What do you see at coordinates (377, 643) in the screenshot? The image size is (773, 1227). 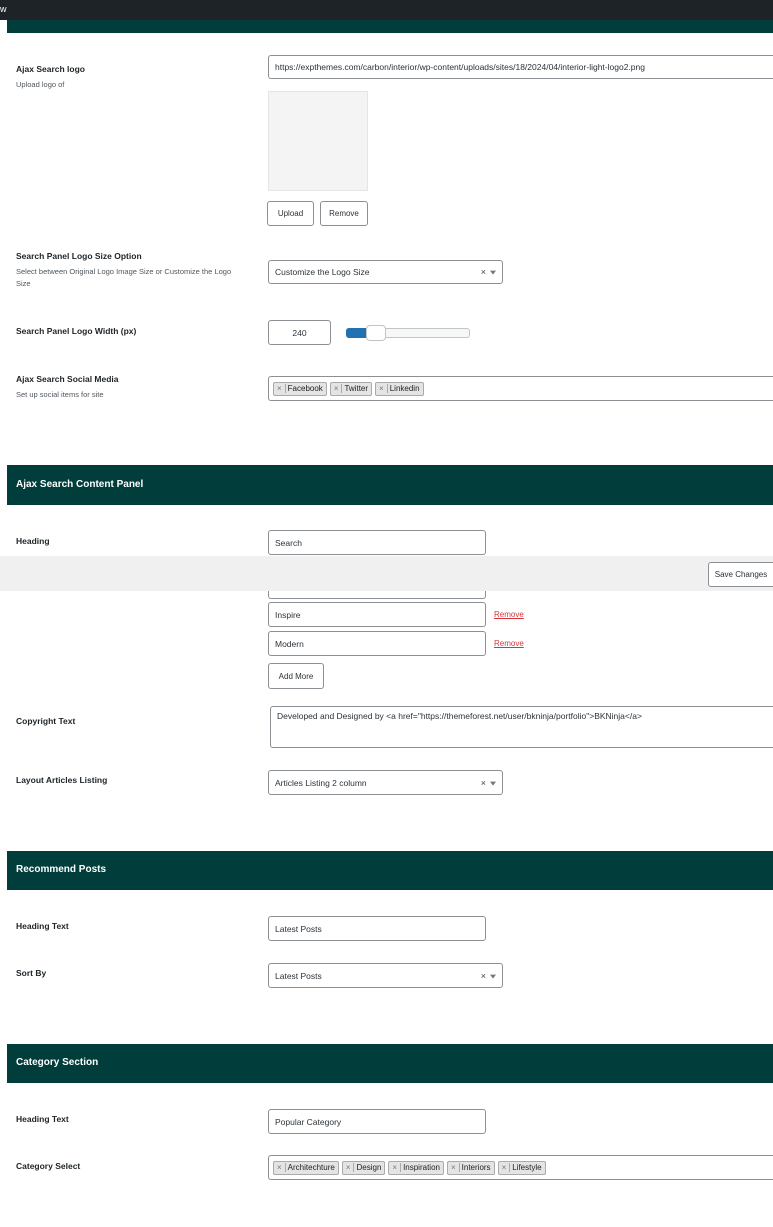 I see `repeater-item-input: Modern` at bounding box center [377, 643].